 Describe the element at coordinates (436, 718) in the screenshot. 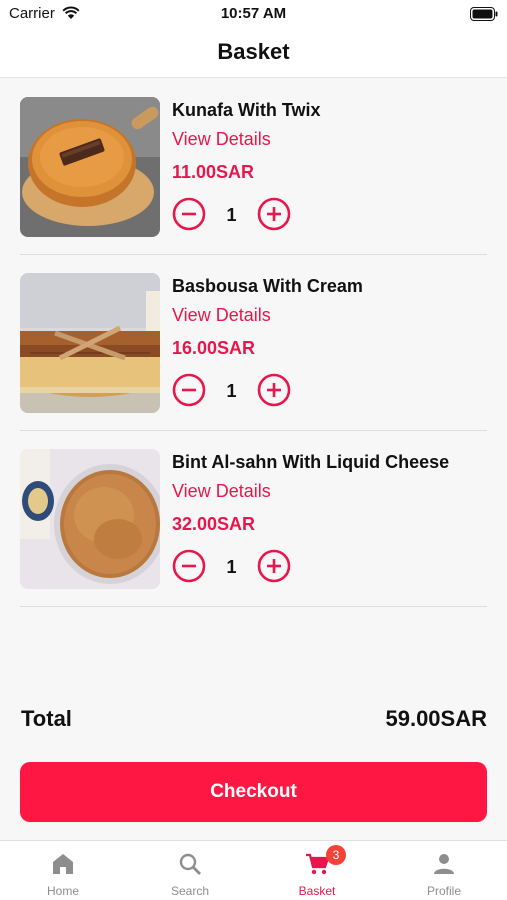

I see `total-value: 59.00SAR` at that location.